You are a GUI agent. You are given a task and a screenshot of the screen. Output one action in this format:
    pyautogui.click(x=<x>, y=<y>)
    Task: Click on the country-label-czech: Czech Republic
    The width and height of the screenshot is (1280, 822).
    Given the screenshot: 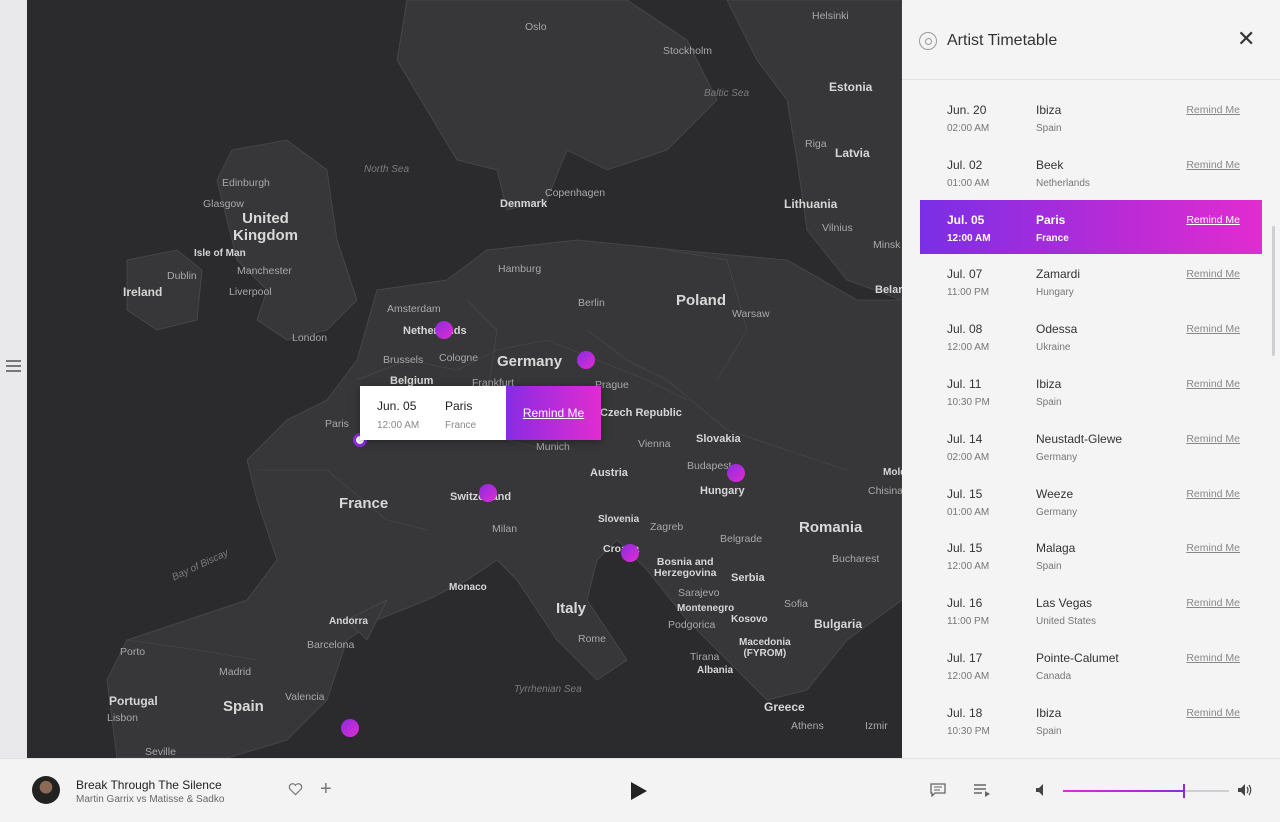 What is the action you would take?
    pyautogui.click(x=641, y=413)
    